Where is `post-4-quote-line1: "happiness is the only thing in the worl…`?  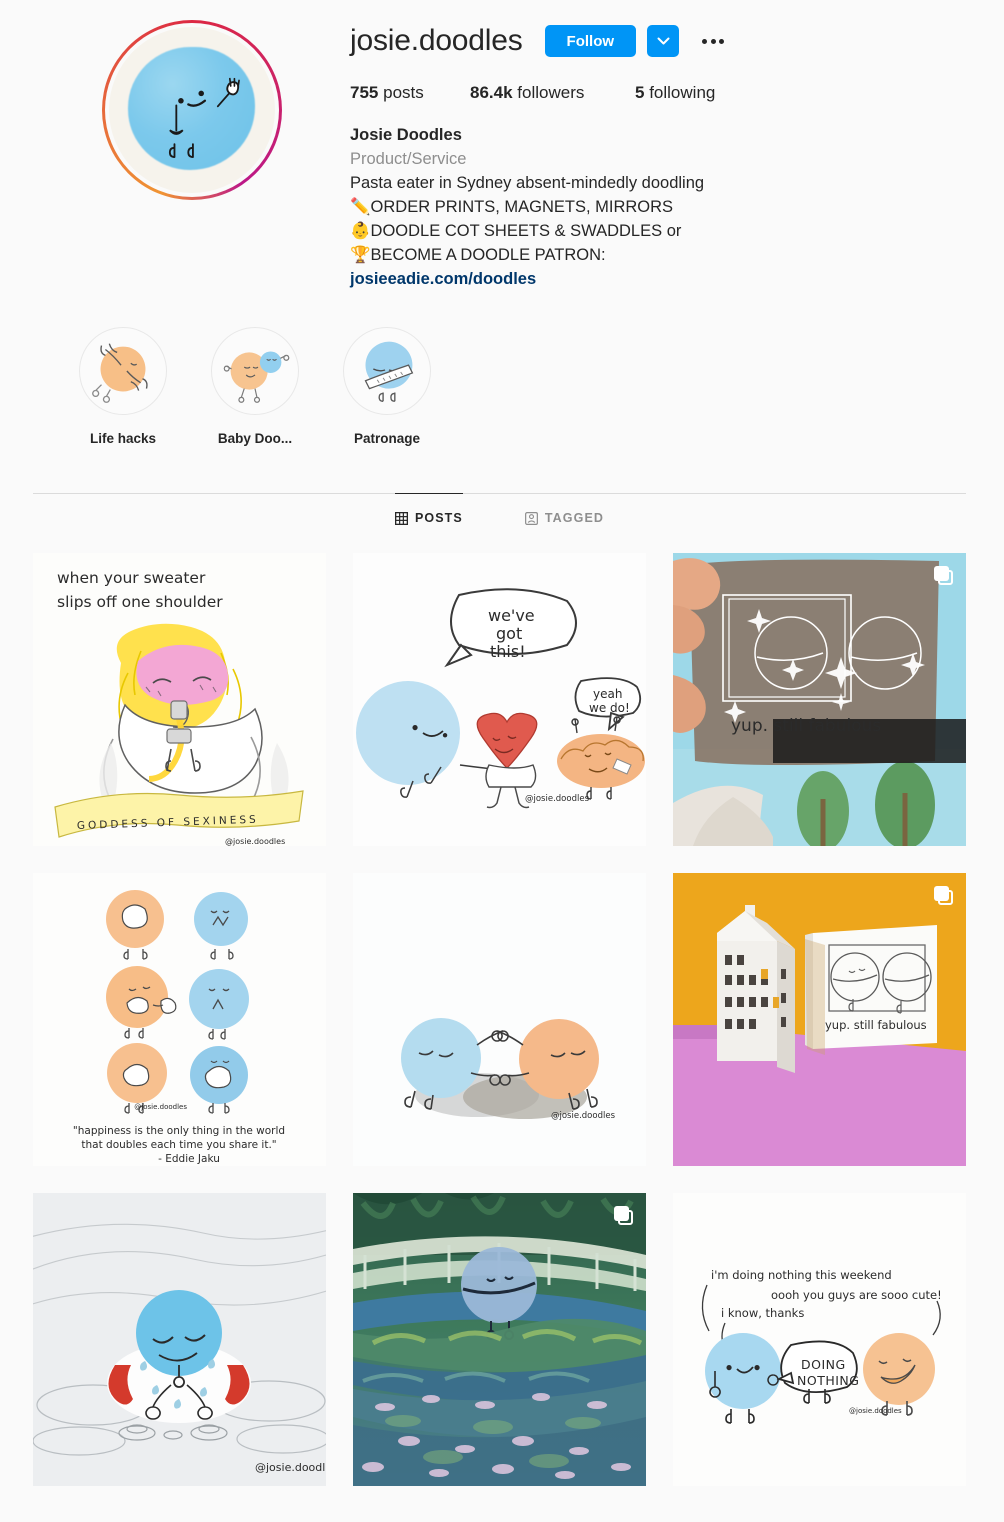 post-4-quote-line1: "happiness is the only thing in the worl… is located at coordinates (179, 1131).